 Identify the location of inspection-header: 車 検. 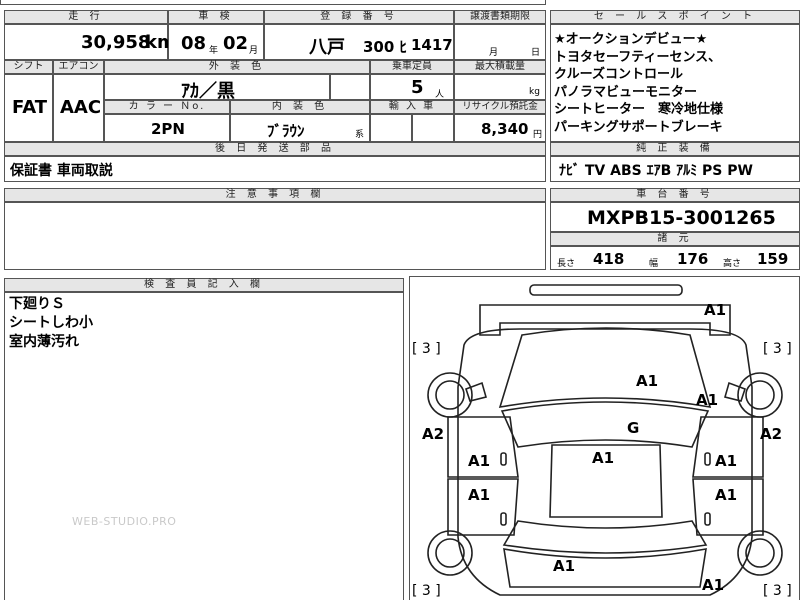
(216, 17).